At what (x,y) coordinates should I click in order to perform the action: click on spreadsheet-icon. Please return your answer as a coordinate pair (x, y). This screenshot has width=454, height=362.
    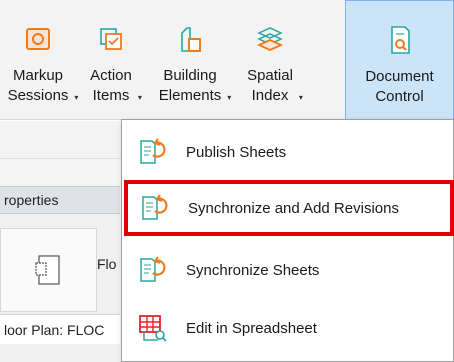
    Looking at the image, I should click on (153, 328).